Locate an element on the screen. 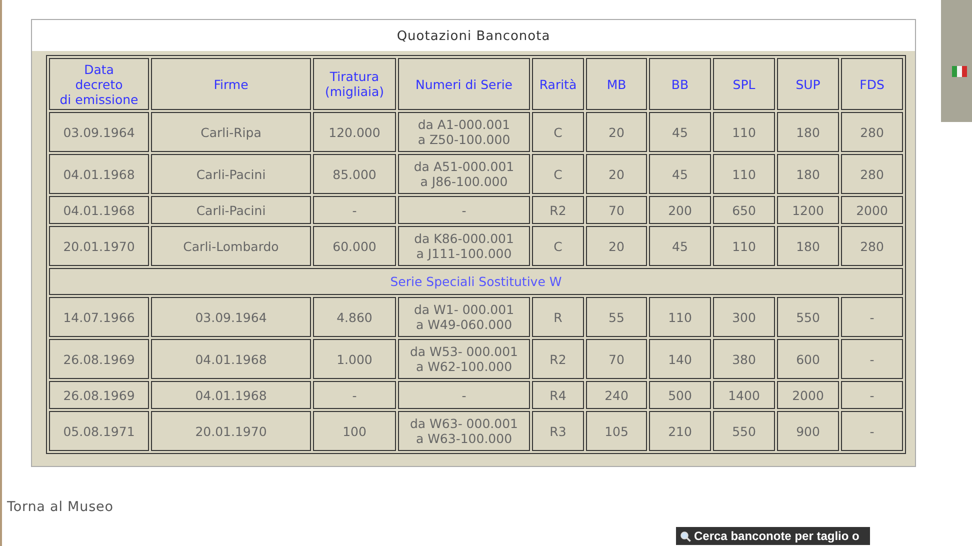 The height and width of the screenshot is (546, 972). column-header: SPL is located at coordinates (744, 84).